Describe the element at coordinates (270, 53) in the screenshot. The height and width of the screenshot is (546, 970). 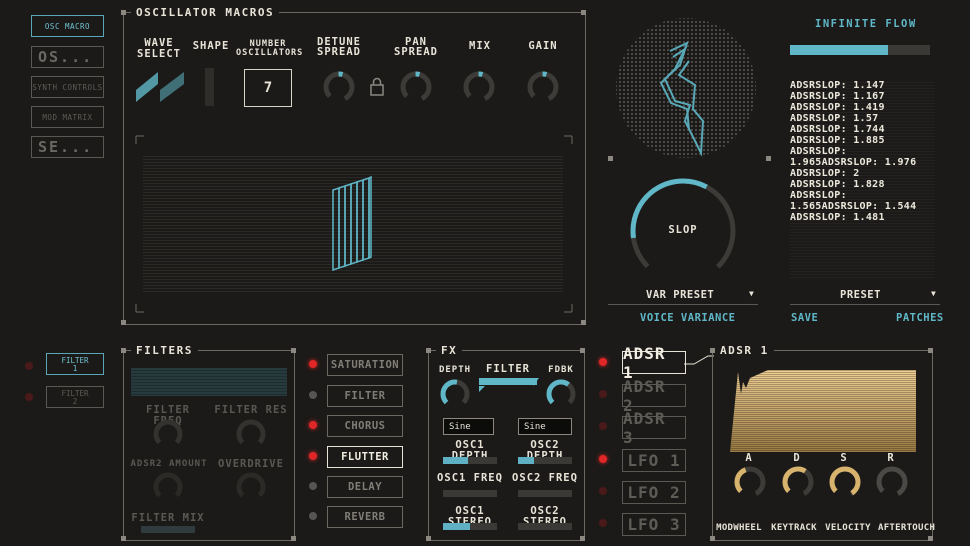
I see `number-osc-label-2: OSCILLATORS` at that location.